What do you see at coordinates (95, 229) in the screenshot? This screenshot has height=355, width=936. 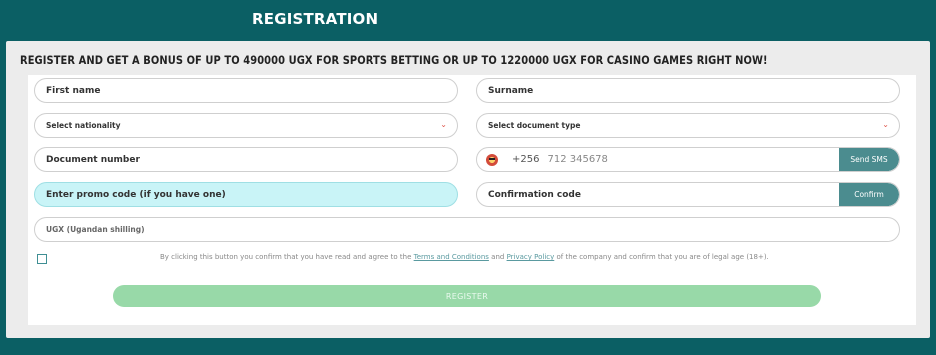 I see `currency-label: UGX (Ugandan shilling)` at bounding box center [95, 229].